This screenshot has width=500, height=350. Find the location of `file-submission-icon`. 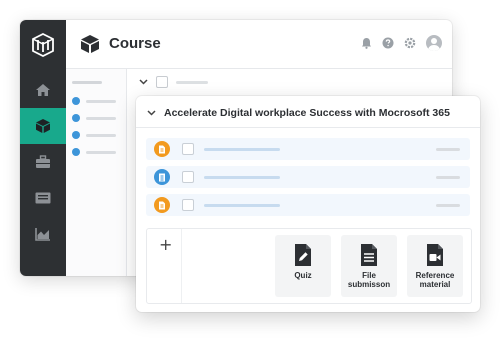

file-submission-icon is located at coordinates (369, 255).